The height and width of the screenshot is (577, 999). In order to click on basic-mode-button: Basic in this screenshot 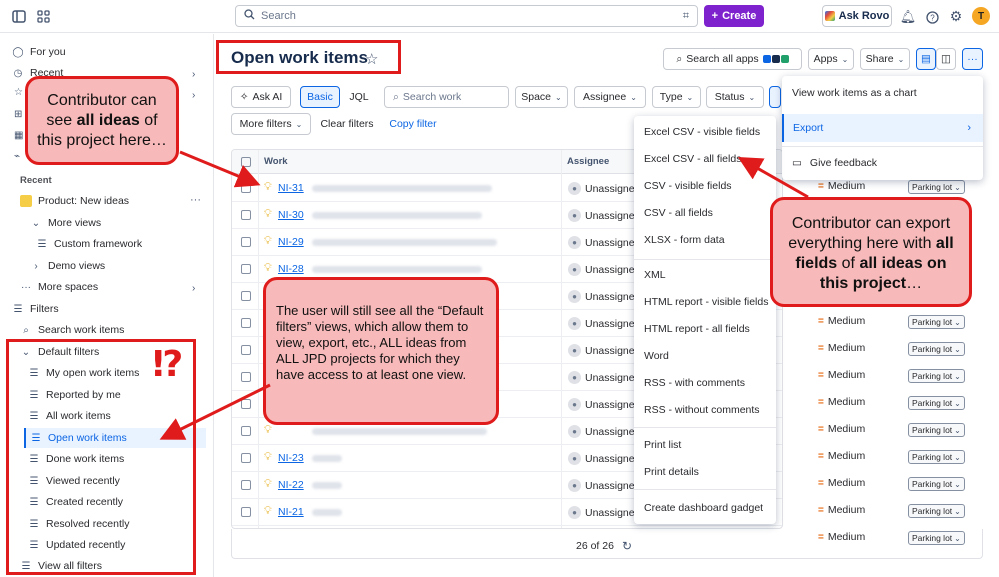, I will do `click(320, 97)`.